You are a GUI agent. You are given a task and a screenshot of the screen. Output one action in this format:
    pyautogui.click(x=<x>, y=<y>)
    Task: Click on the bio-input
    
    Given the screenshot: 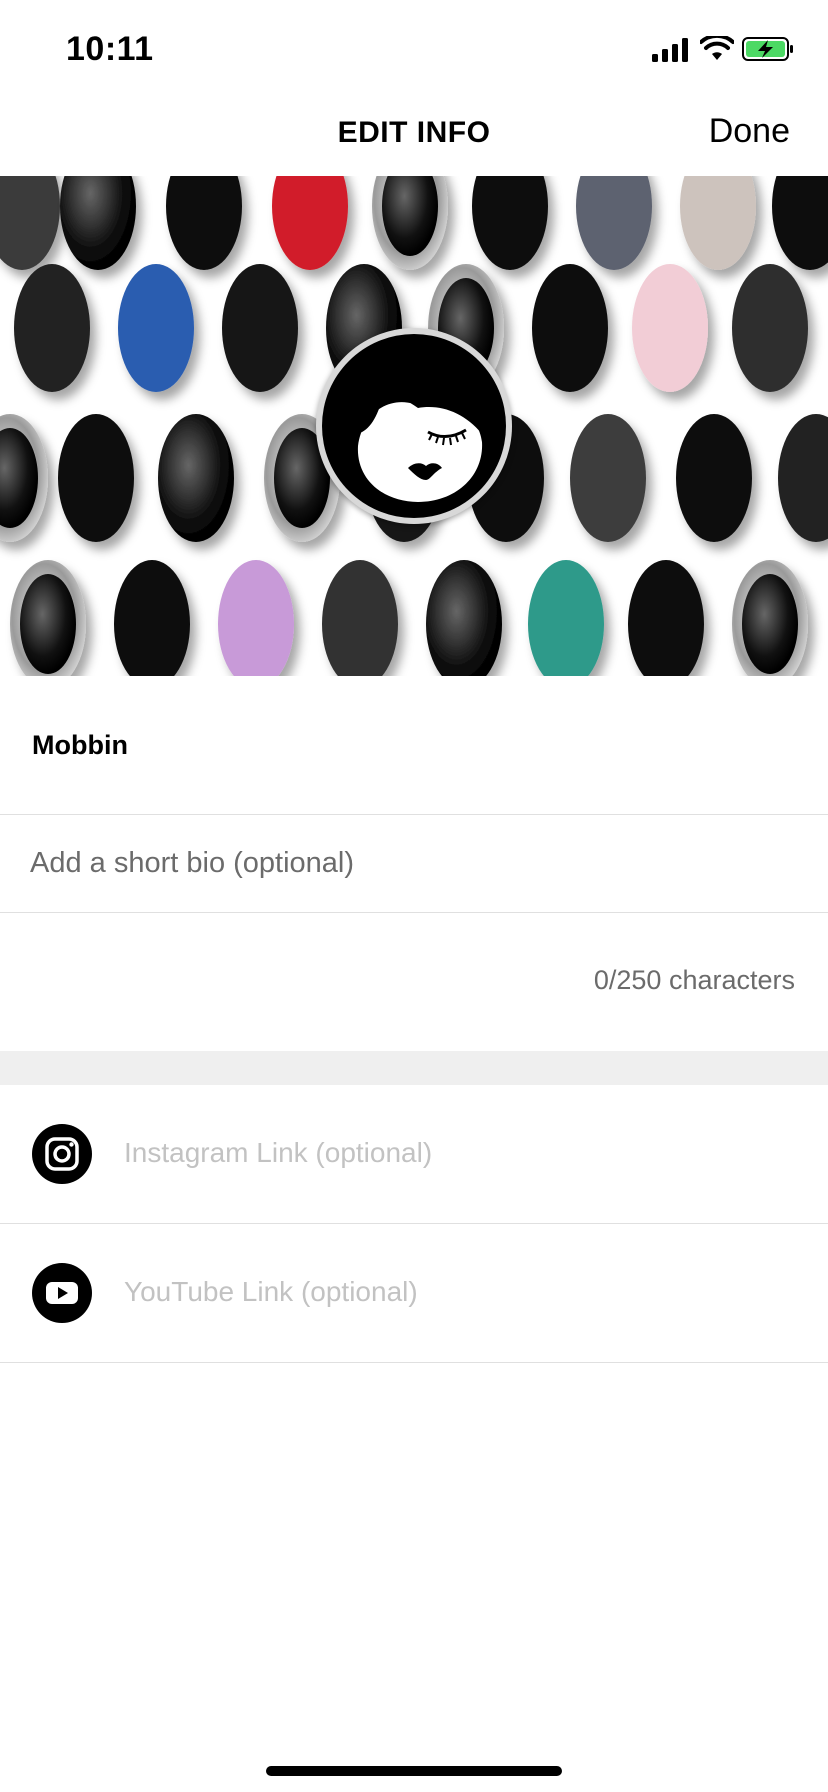 What is the action you would take?
    pyautogui.click(x=410, y=863)
    